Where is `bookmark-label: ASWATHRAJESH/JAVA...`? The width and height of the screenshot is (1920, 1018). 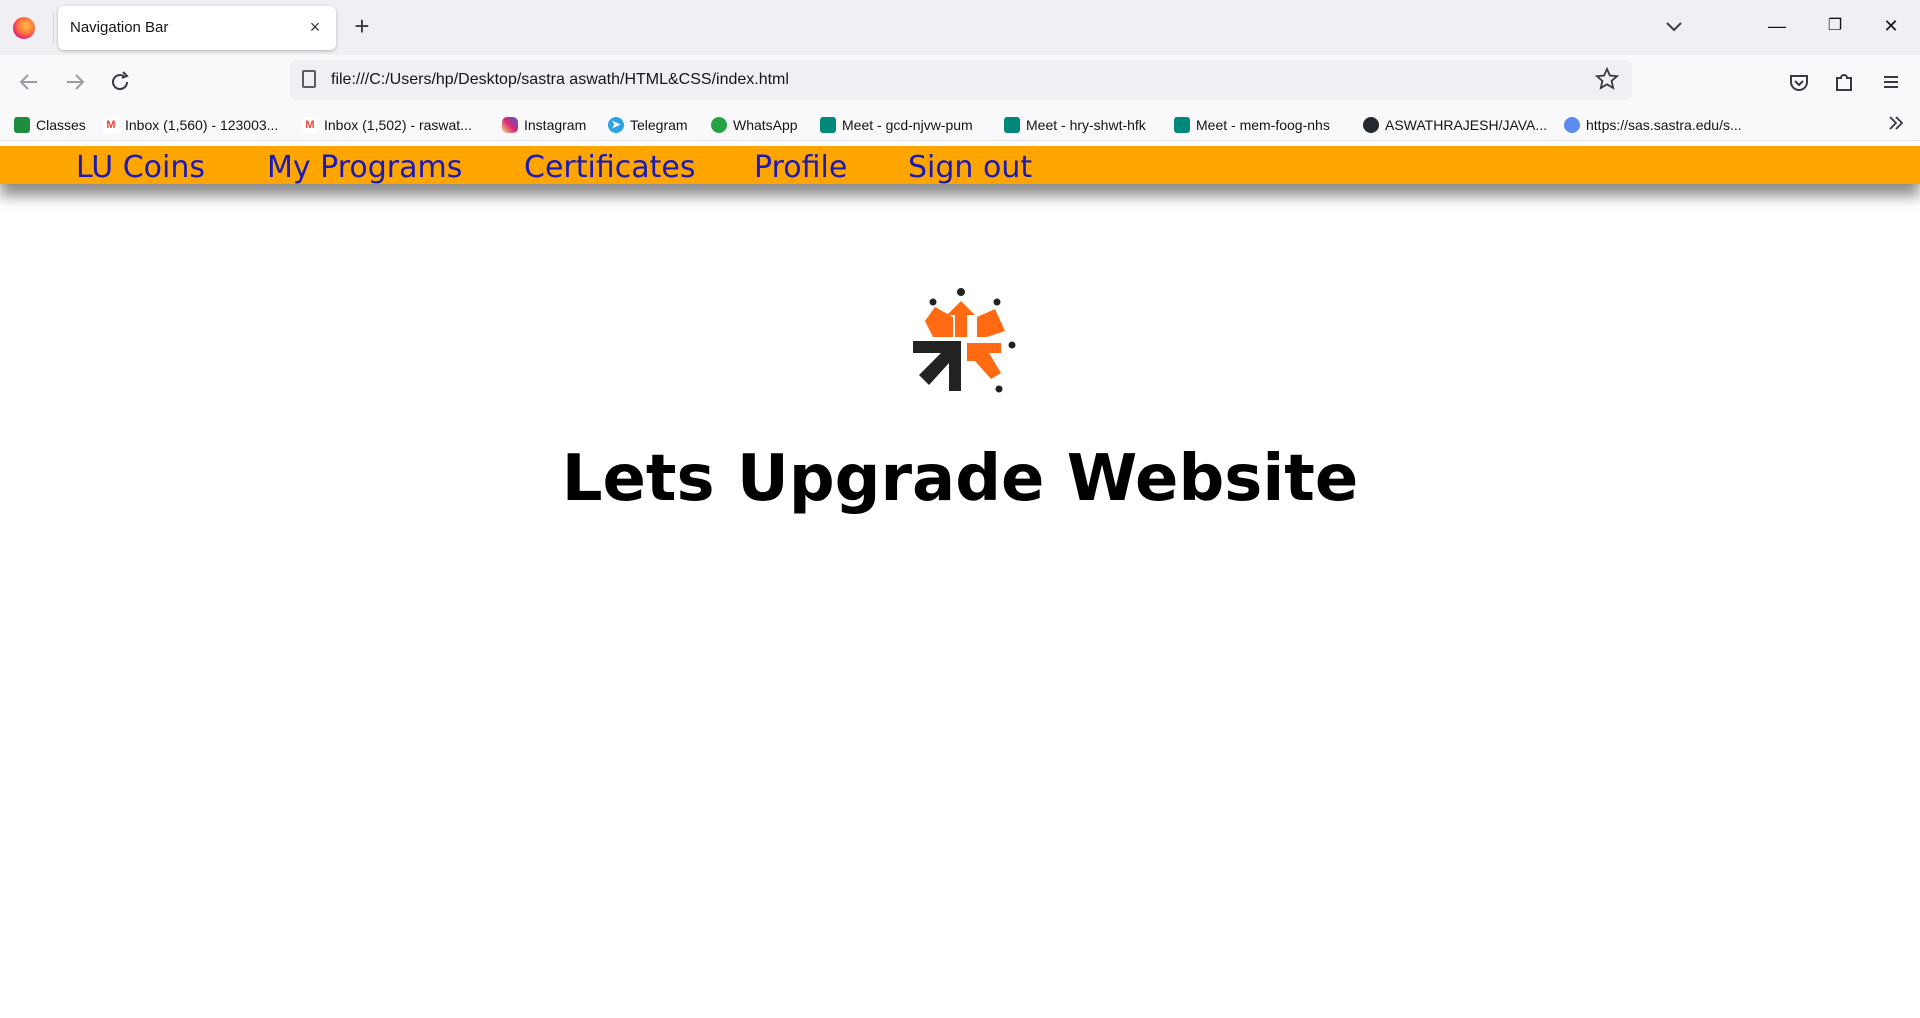
bookmark-label: ASWATHRAJESH/JAVA... is located at coordinates (1466, 125).